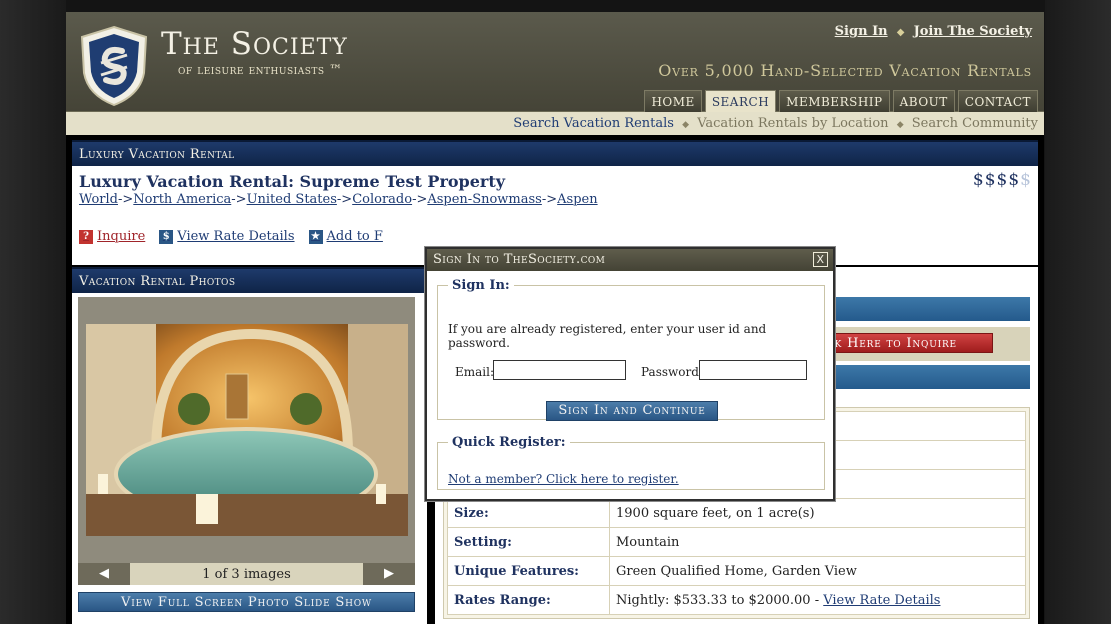  What do you see at coordinates (817, 571) in the screenshot?
I see `detail-value-features: Green Qualified Home, Garden View` at bounding box center [817, 571].